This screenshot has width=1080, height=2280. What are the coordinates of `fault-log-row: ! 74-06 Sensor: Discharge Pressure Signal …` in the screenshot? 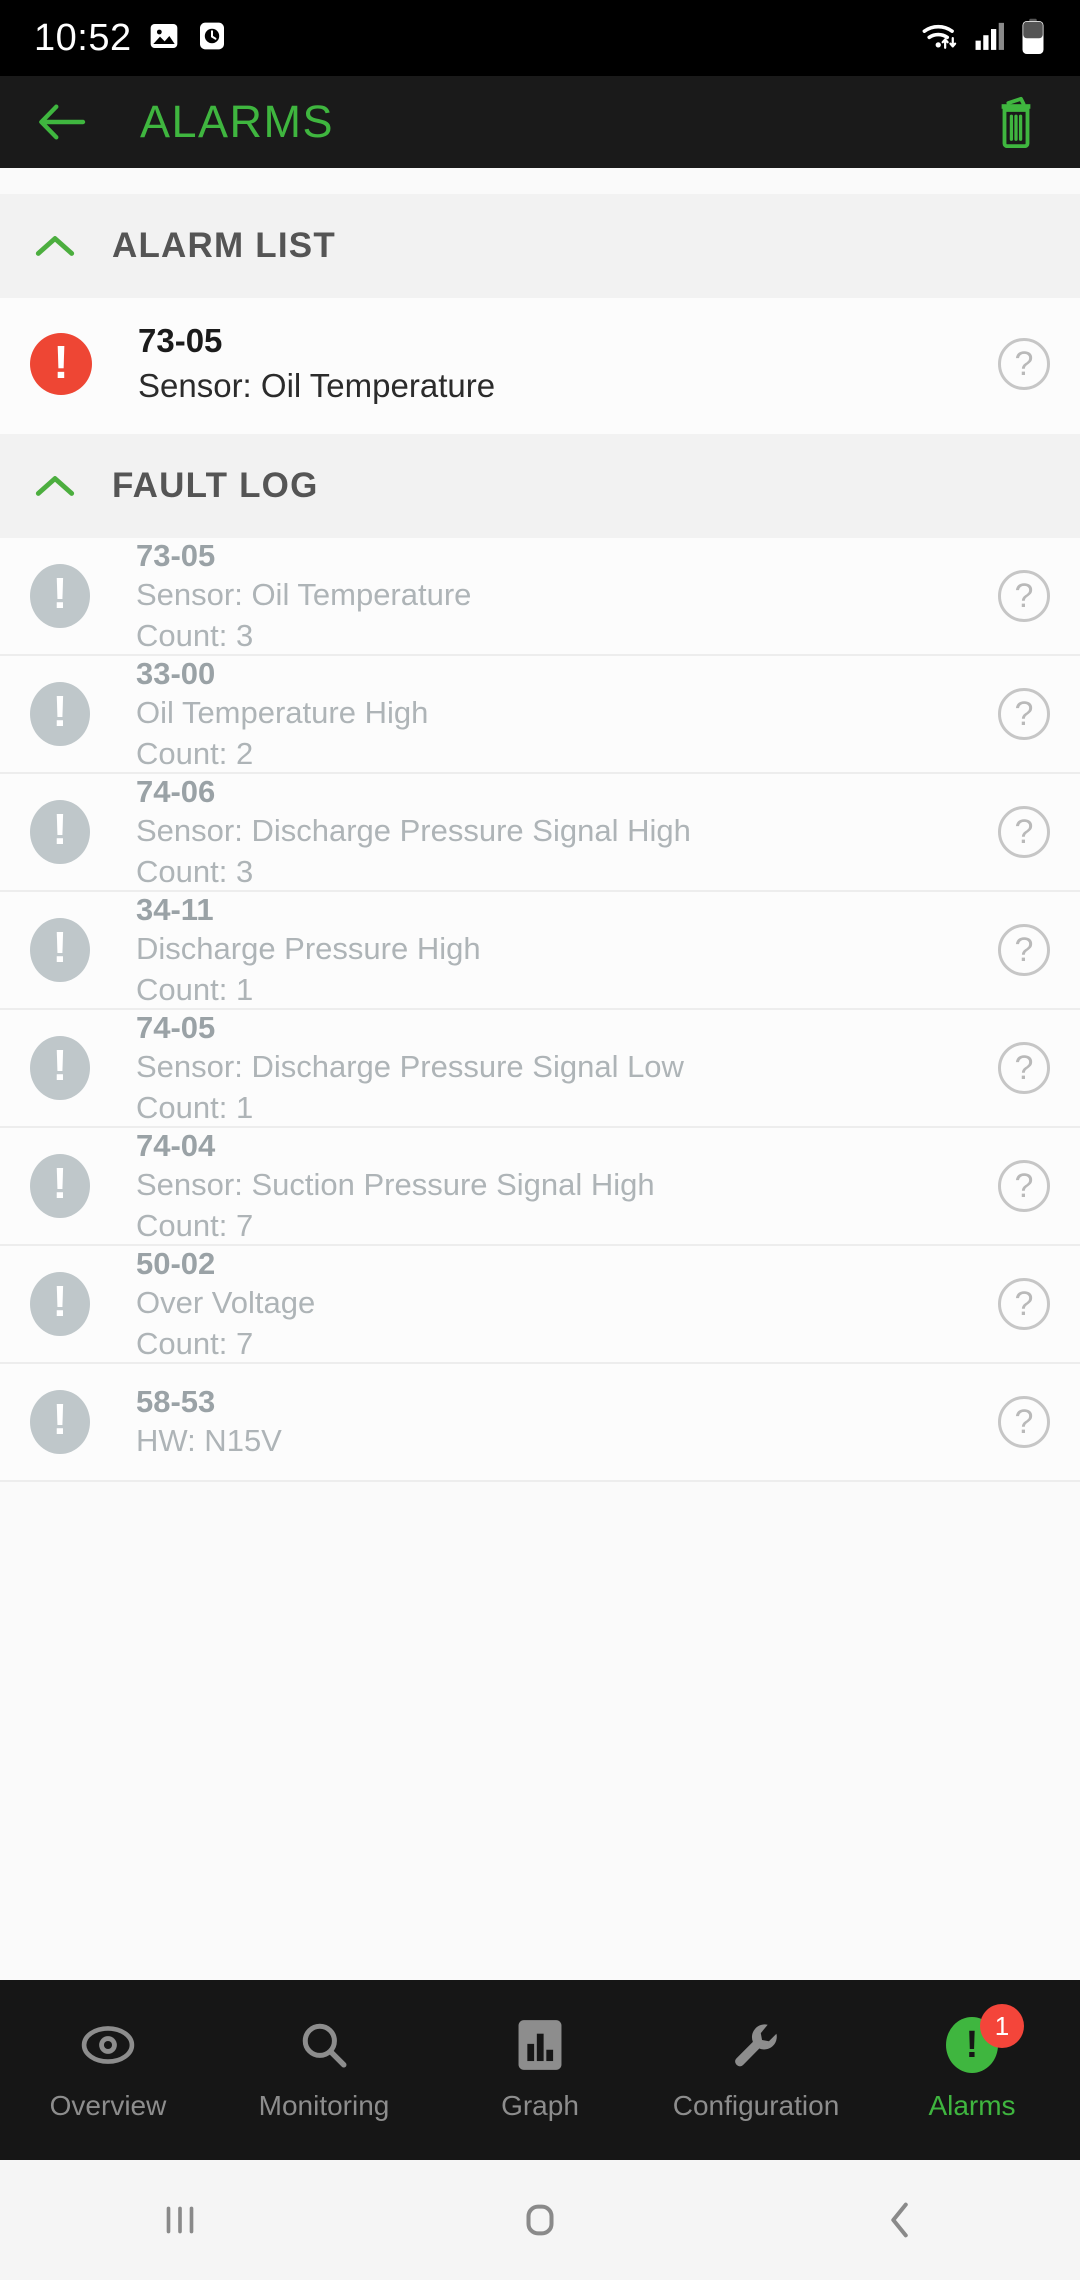 It's located at (540, 833).